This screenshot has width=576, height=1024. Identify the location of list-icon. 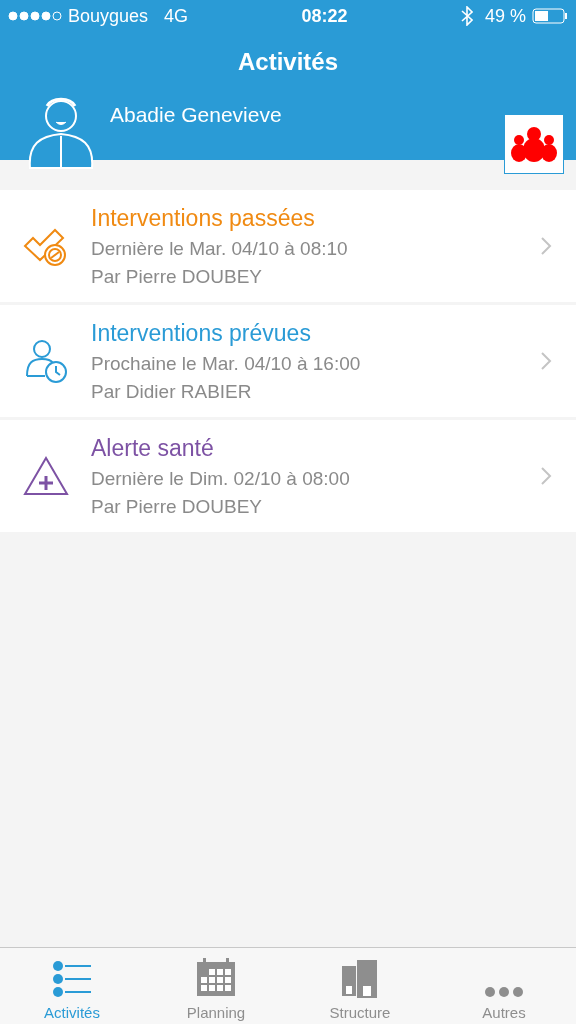
(72, 979).